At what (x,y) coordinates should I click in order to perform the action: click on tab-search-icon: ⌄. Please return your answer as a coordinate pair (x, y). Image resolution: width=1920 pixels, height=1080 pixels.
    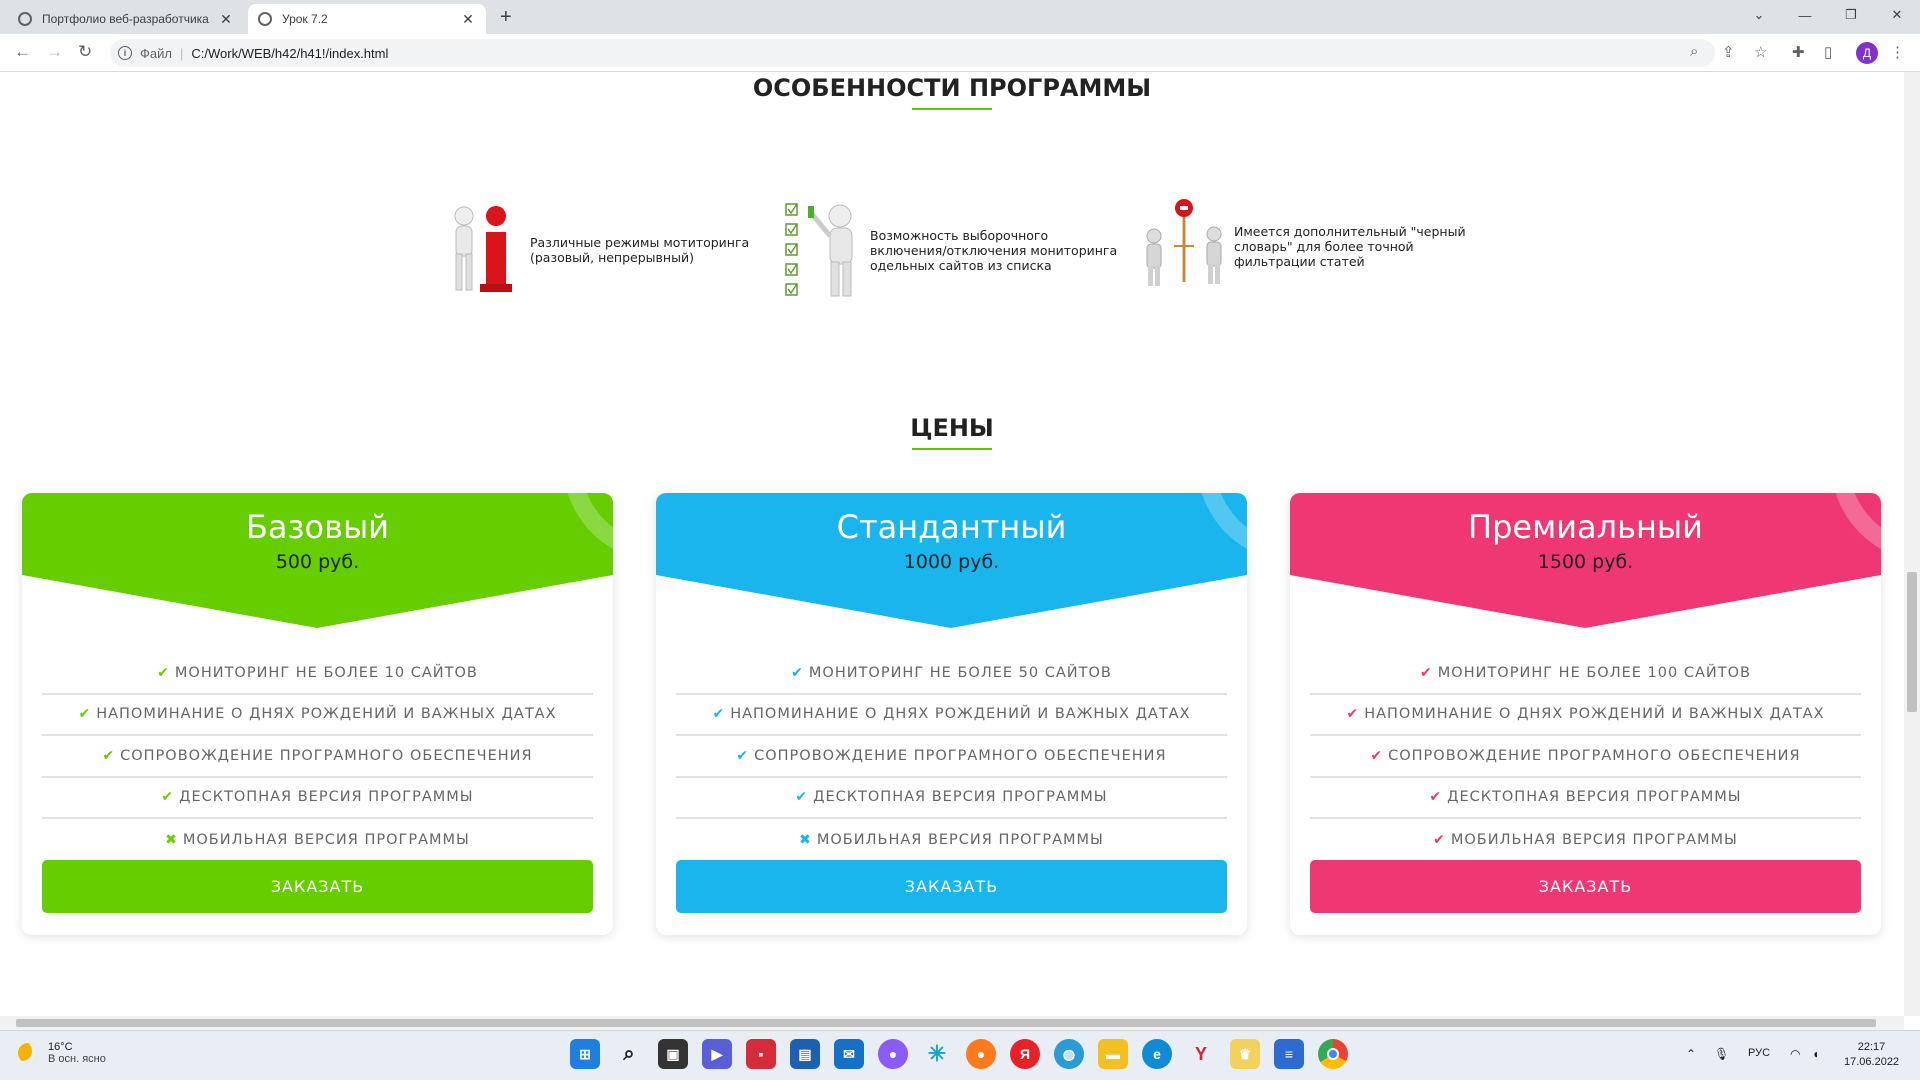
    Looking at the image, I should click on (1759, 15).